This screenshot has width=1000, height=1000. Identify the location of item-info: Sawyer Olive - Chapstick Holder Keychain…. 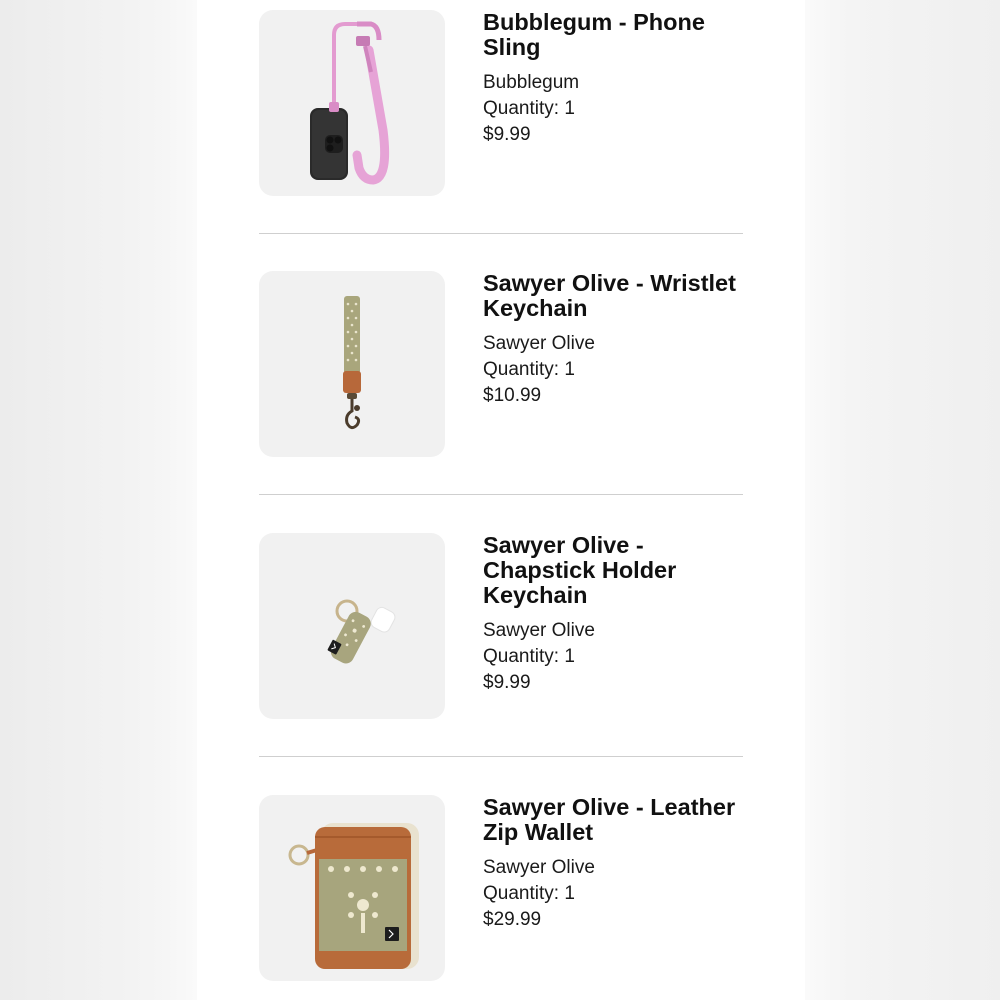
(613, 614).